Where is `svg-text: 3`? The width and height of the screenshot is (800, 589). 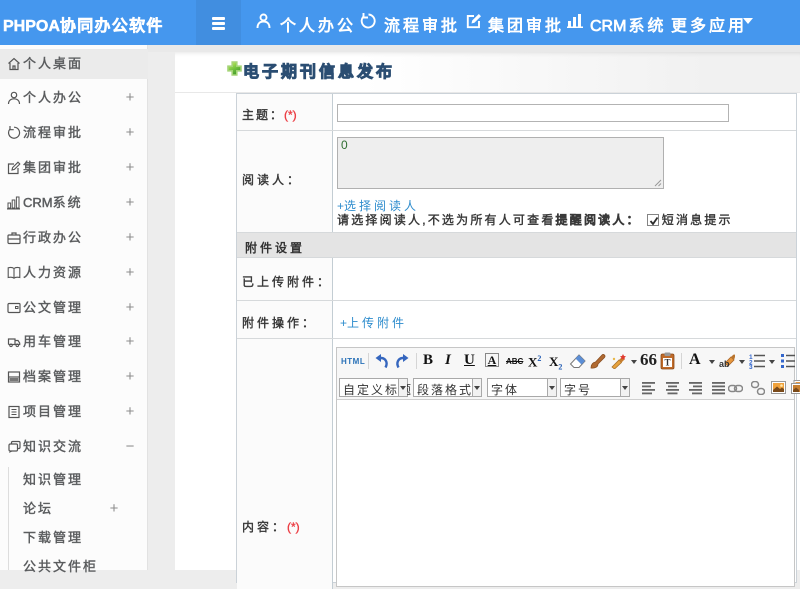 svg-text: 3 is located at coordinates (751, 366).